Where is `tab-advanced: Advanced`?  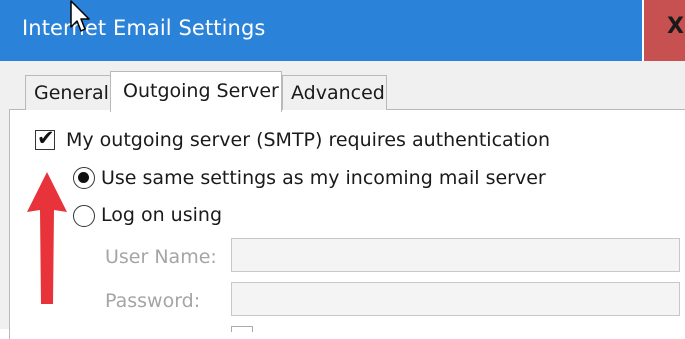 tab-advanced: Advanced is located at coordinates (334, 92).